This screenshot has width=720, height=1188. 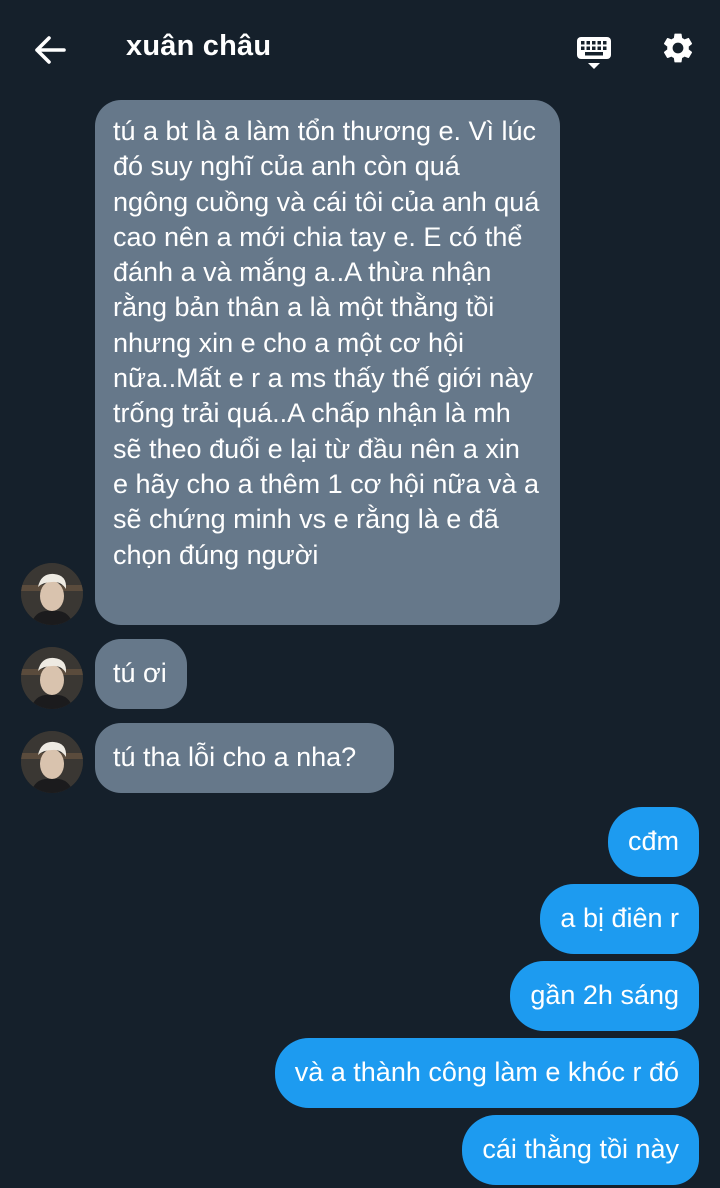 What do you see at coordinates (604, 996) in the screenshot?
I see `outgoing-message: gần 2h sáng` at bounding box center [604, 996].